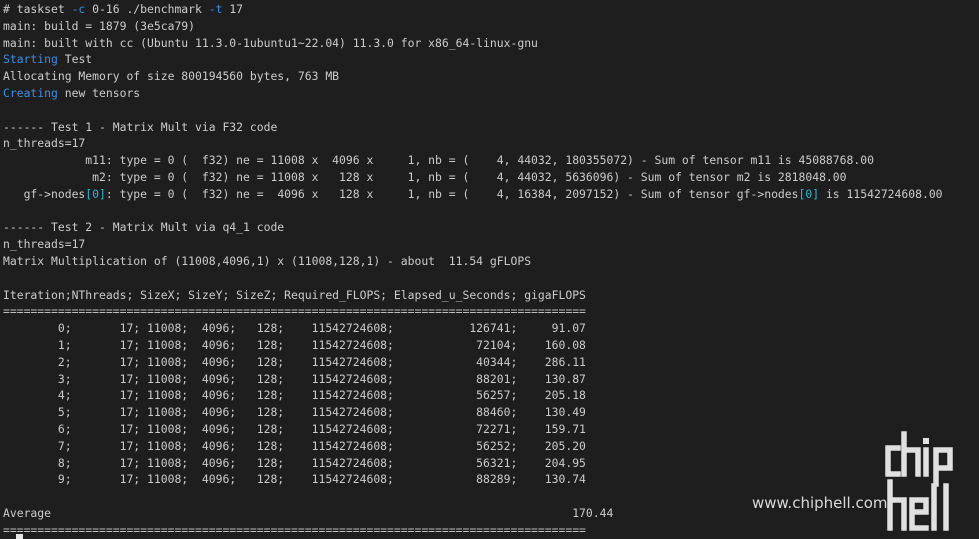  Describe the element at coordinates (820, 503) in the screenshot. I see `watermark-site-text: www.chiphell.com` at that location.